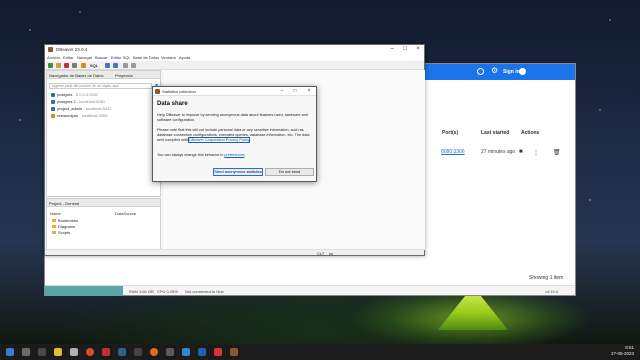  I want to click on preferences-link: preferences, so click(234, 155).